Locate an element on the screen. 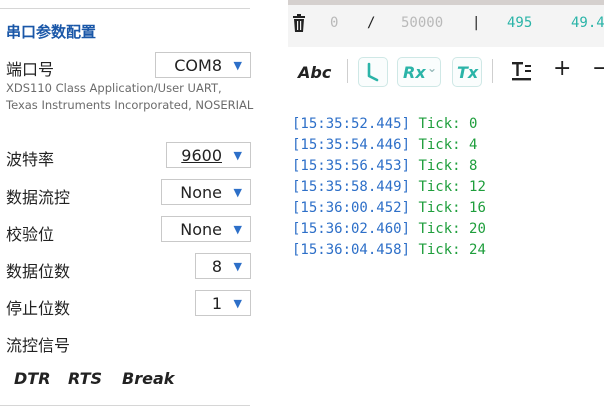  flow-control-label: 数据流控 is located at coordinates (38, 197).